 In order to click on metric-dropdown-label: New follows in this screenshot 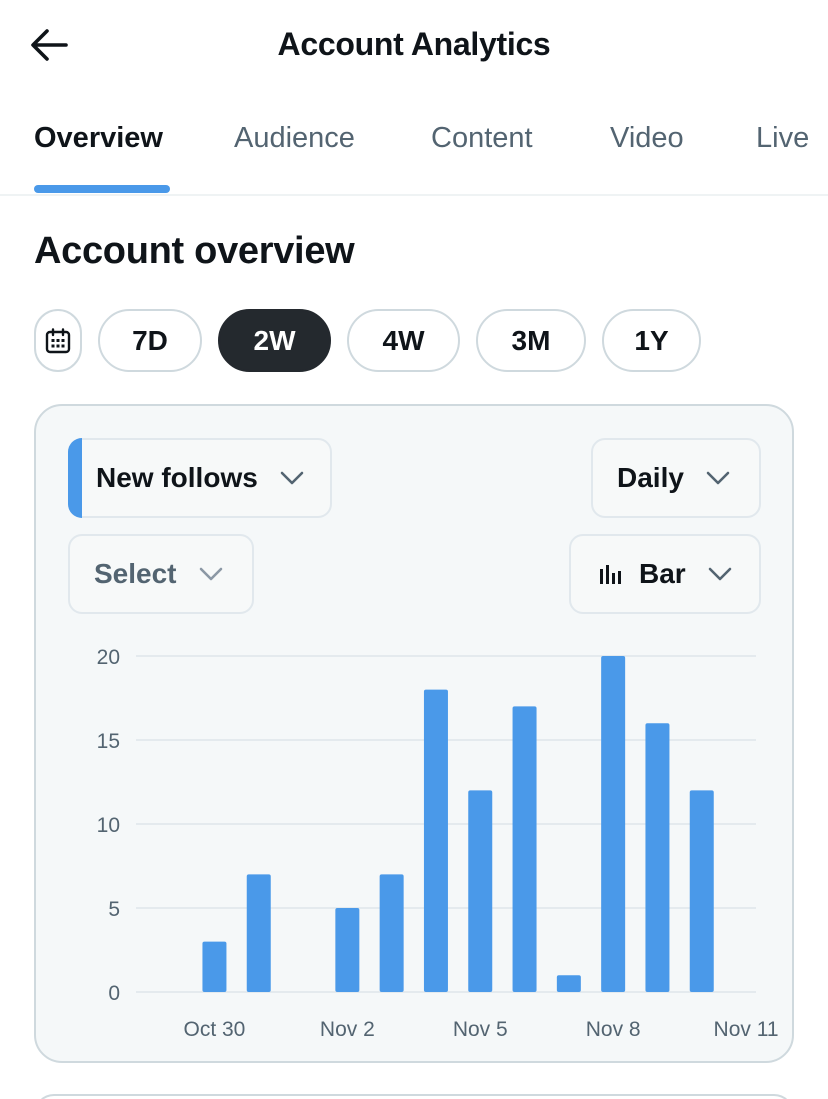, I will do `click(177, 477)`.